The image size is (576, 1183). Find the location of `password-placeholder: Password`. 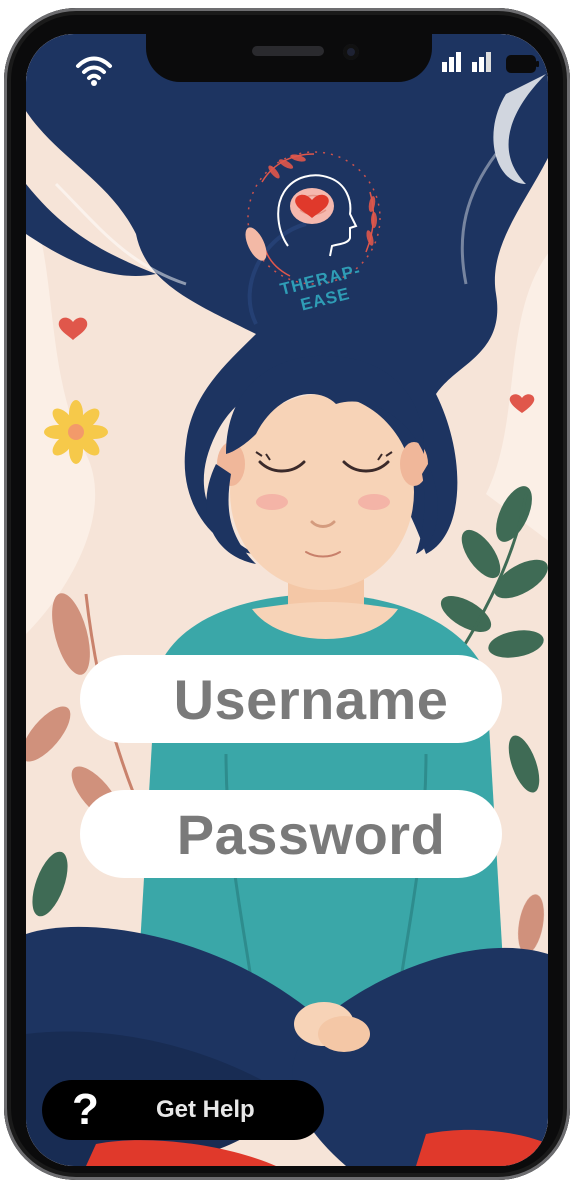

password-placeholder: Password is located at coordinates (311, 834).